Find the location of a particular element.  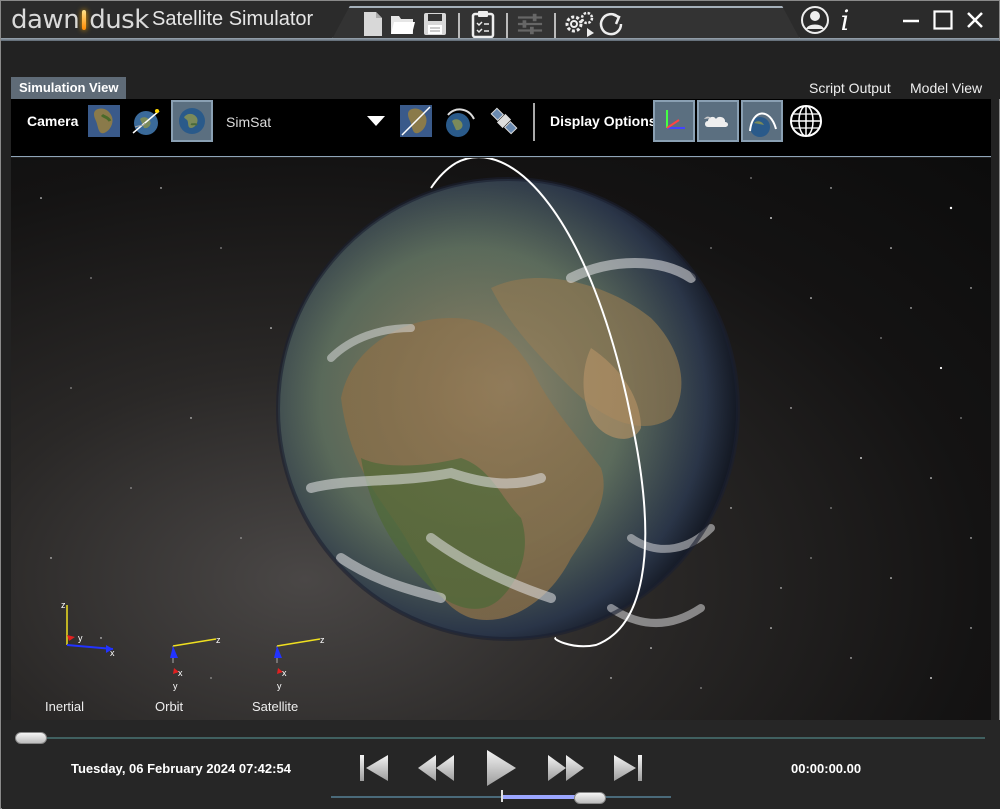

close-icon is located at coordinates (975, 20).